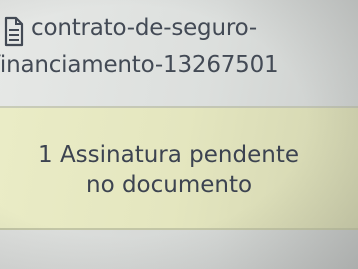 The width and height of the screenshot is (358, 269). What do you see at coordinates (179, 249) in the screenshot?
I see `lower-area` at bounding box center [179, 249].